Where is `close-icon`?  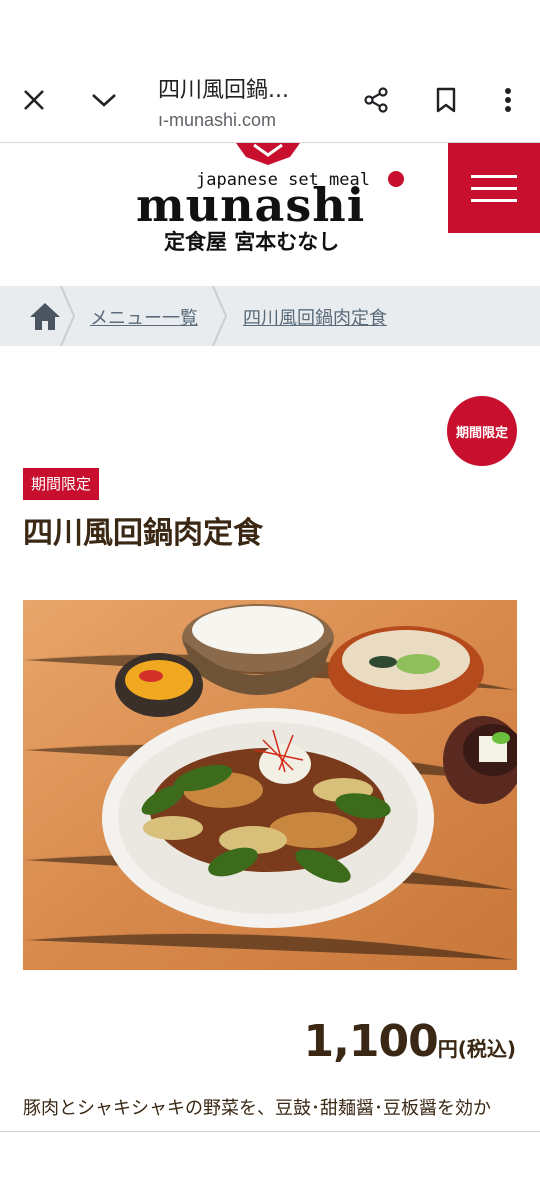
close-icon is located at coordinates (34, 100).